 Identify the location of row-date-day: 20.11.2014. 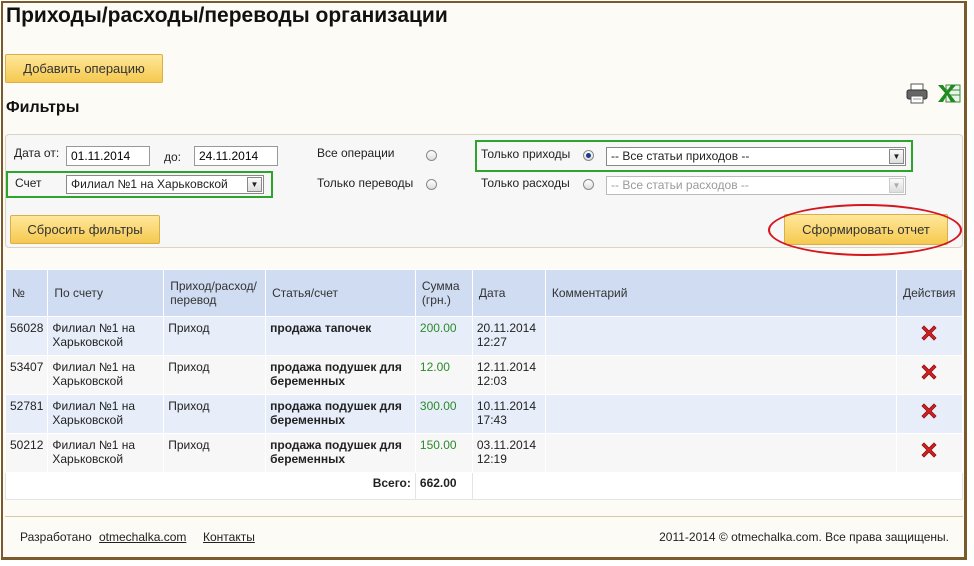
(506, 328).